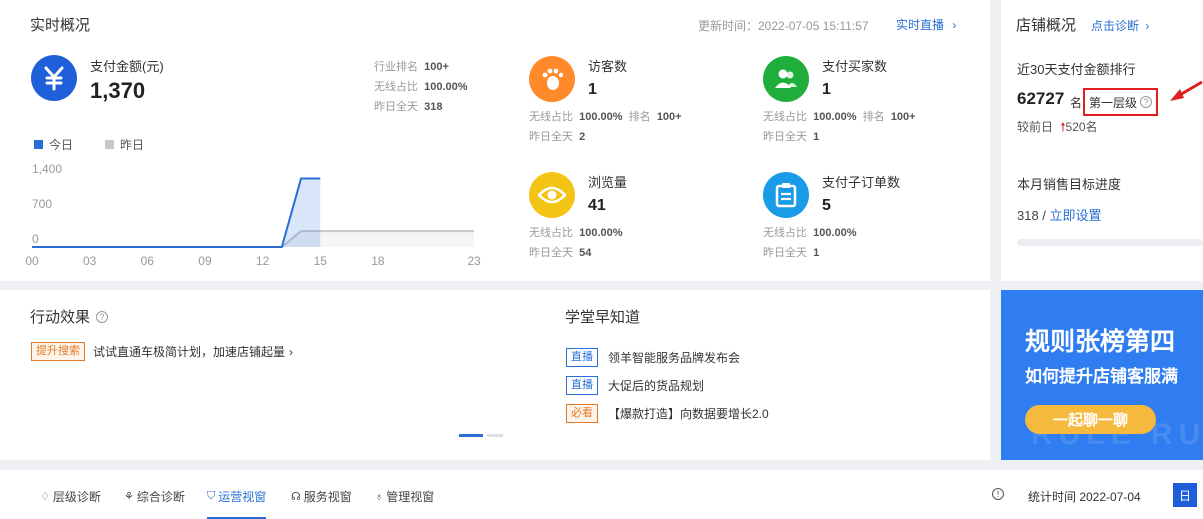 Image resolution: width=1203 pixels, height=519 pixels. What do you see at coordinates (1057, 128) in the screenshot?
I see `compare-row: 较前日 🠕520名` at bounding box center [1057, 128].